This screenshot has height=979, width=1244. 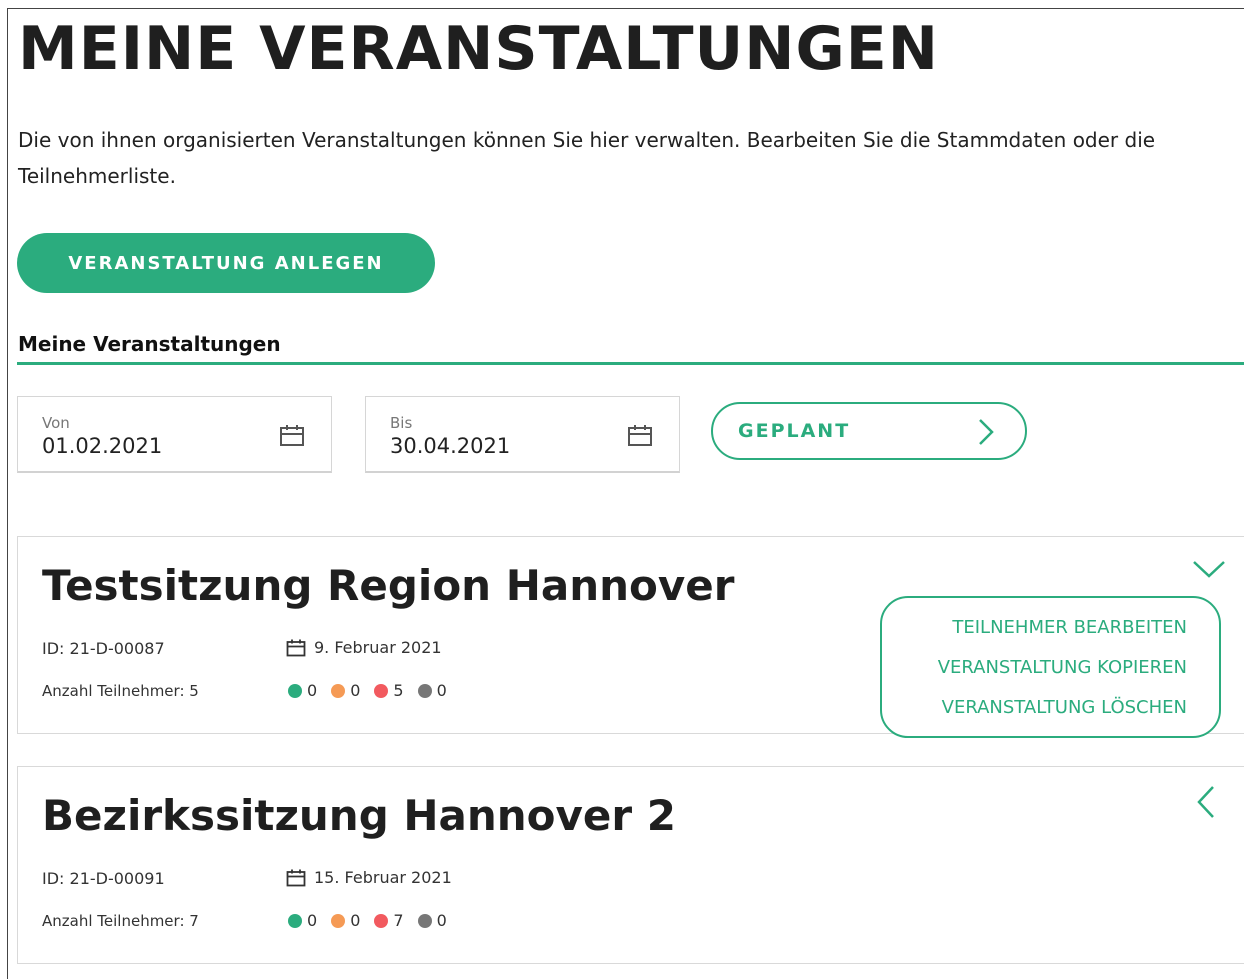 I want to click on edit-participants-action: TEILNEHMER BEARBEITEN, so click(x=1069, y=627).